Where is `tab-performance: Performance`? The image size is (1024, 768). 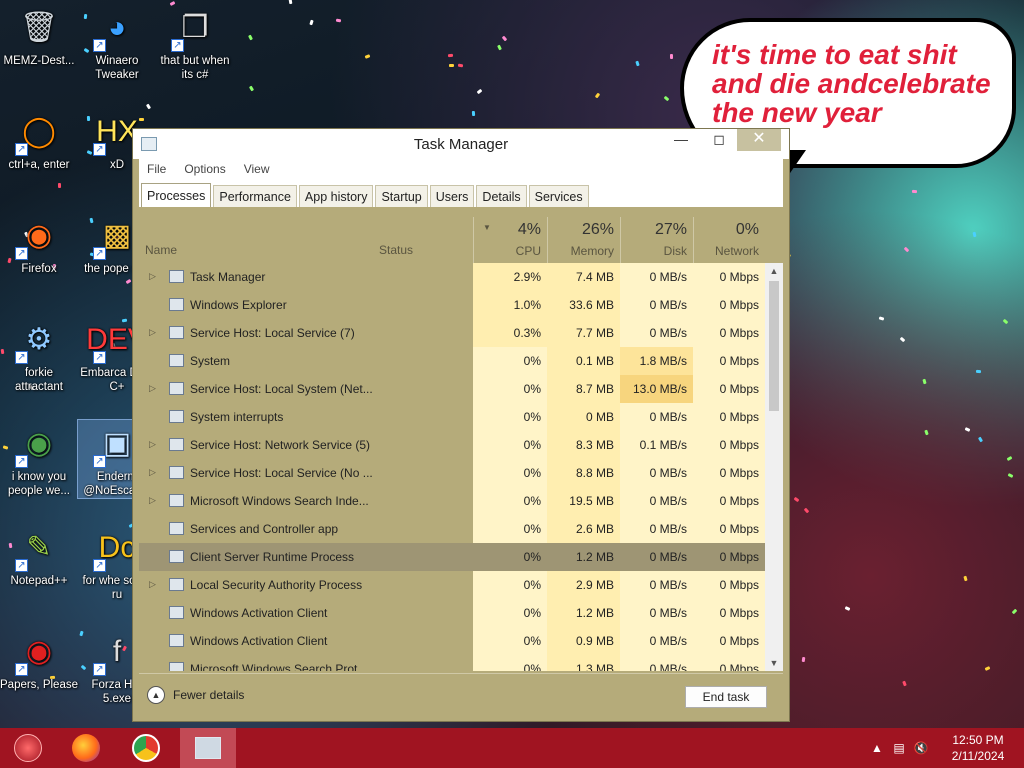 tab-performance: Performance is located at coordinates (255, 196).